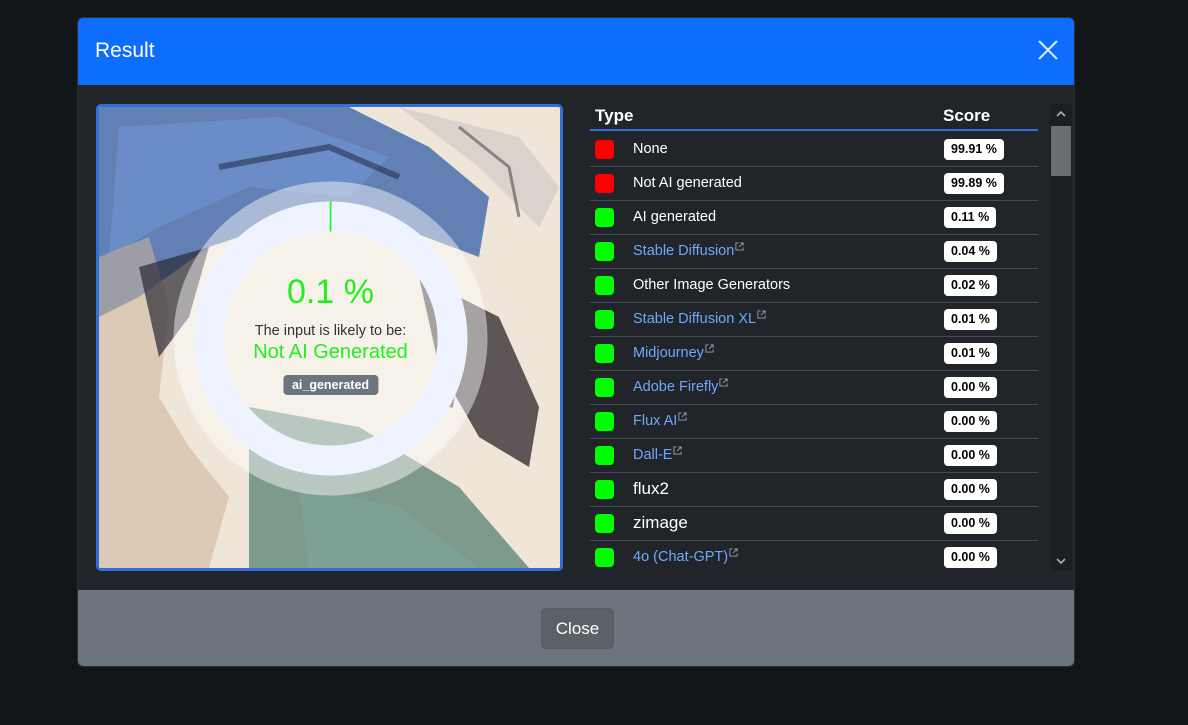 The height and width of the screenshot is (725, 1188). What do you see at coordinates (668, 353) in the screenshot?
I see `type-label-text: Midjourney` at bounding box center [668, 353].